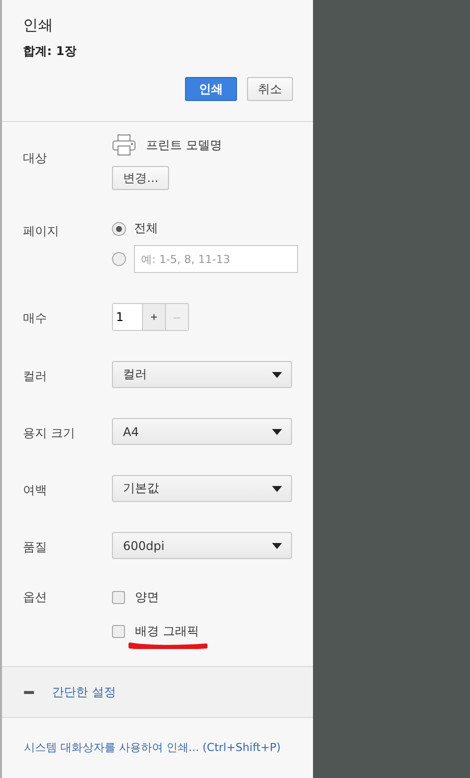 This screenshot has width=470, height=778. I want to click on dialog-title: 인쇄, so click(38, 25).